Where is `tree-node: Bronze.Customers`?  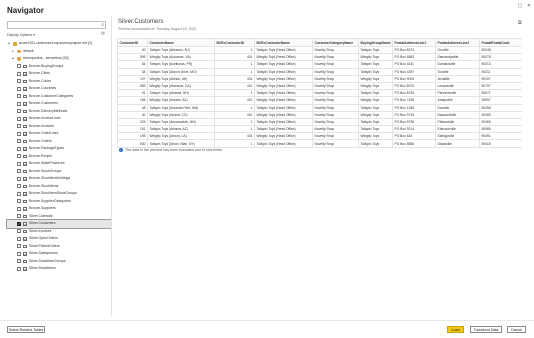 tree-node: Bronze.Customers is located at coordinates (59, 104).